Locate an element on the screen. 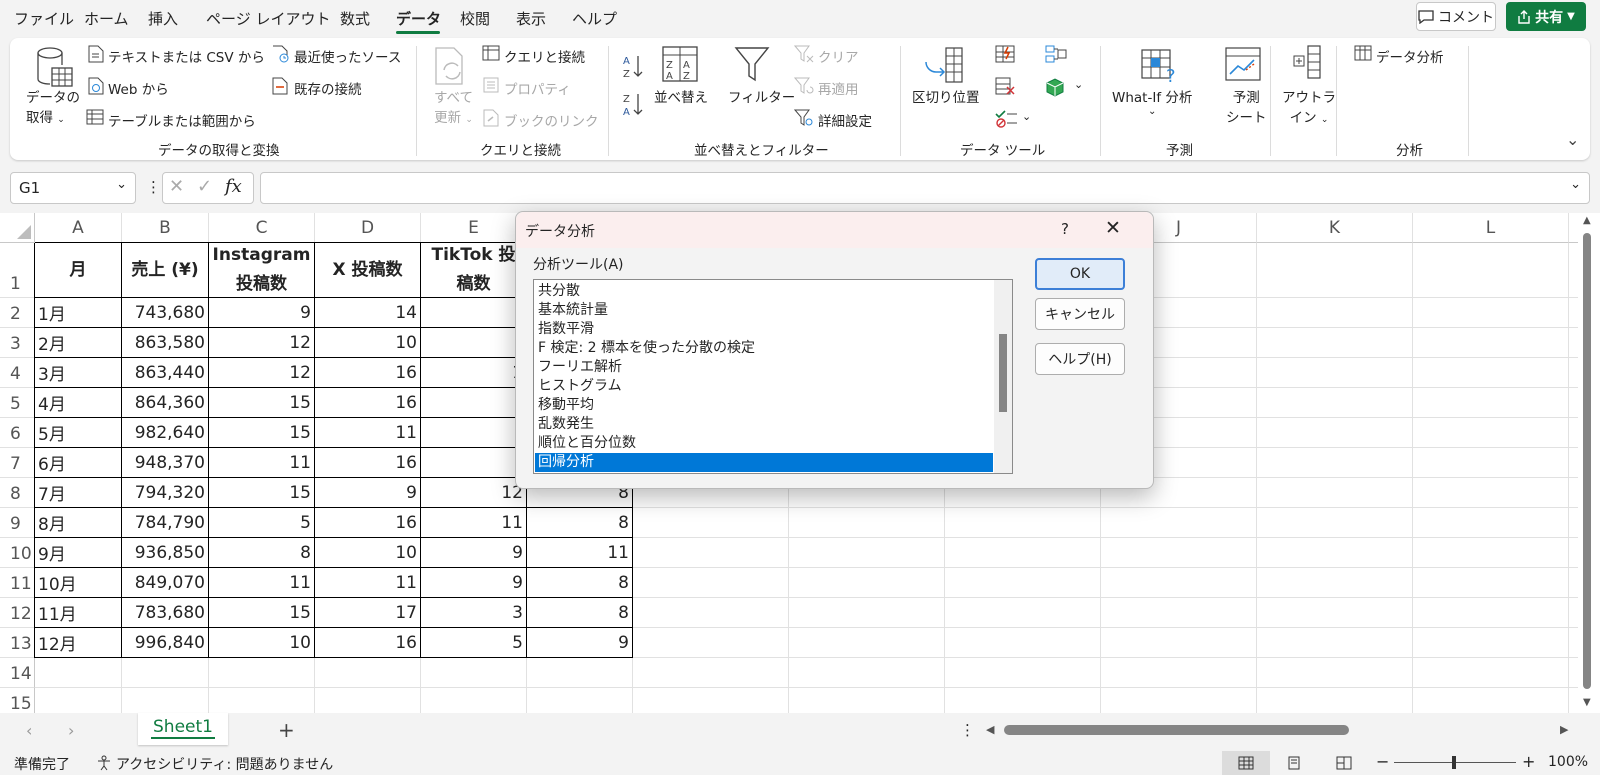 The height and width of the screenshot is (775, 1600). table-cell: 864,360 is located at coordinates (165, 402).